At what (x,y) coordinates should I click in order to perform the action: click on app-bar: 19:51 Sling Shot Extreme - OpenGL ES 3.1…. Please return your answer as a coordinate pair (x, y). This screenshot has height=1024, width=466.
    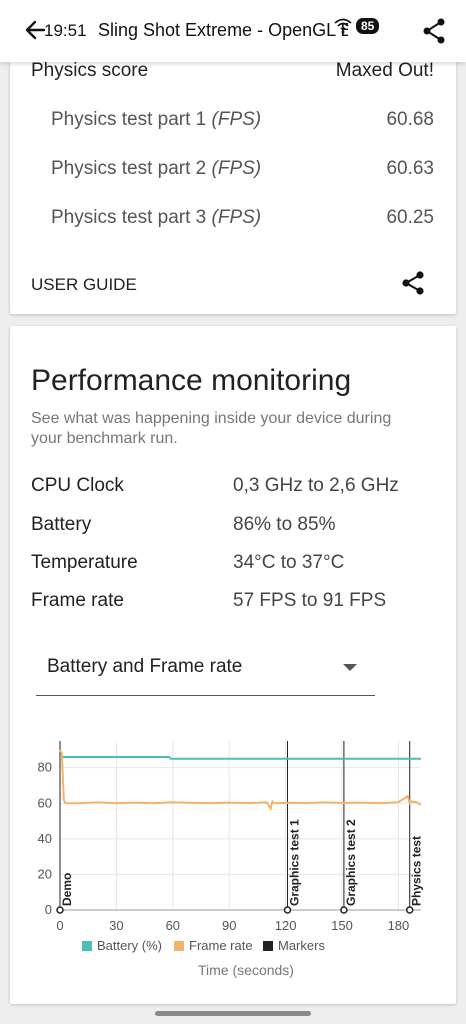
    Looking at the image, I should click on (233, 31).